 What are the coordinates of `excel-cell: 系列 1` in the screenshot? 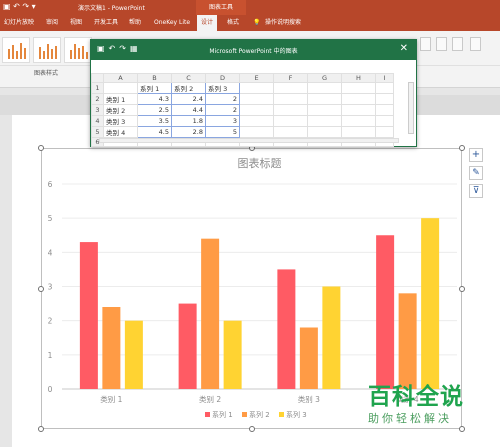 It's located at (154, 88).